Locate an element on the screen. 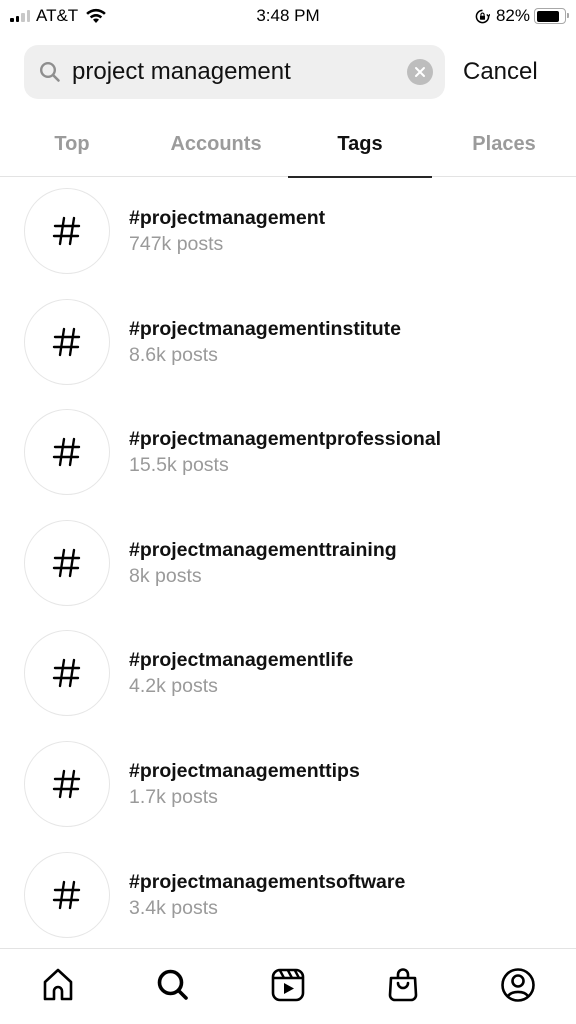  clear-icon is located at coordinates (420, 72).